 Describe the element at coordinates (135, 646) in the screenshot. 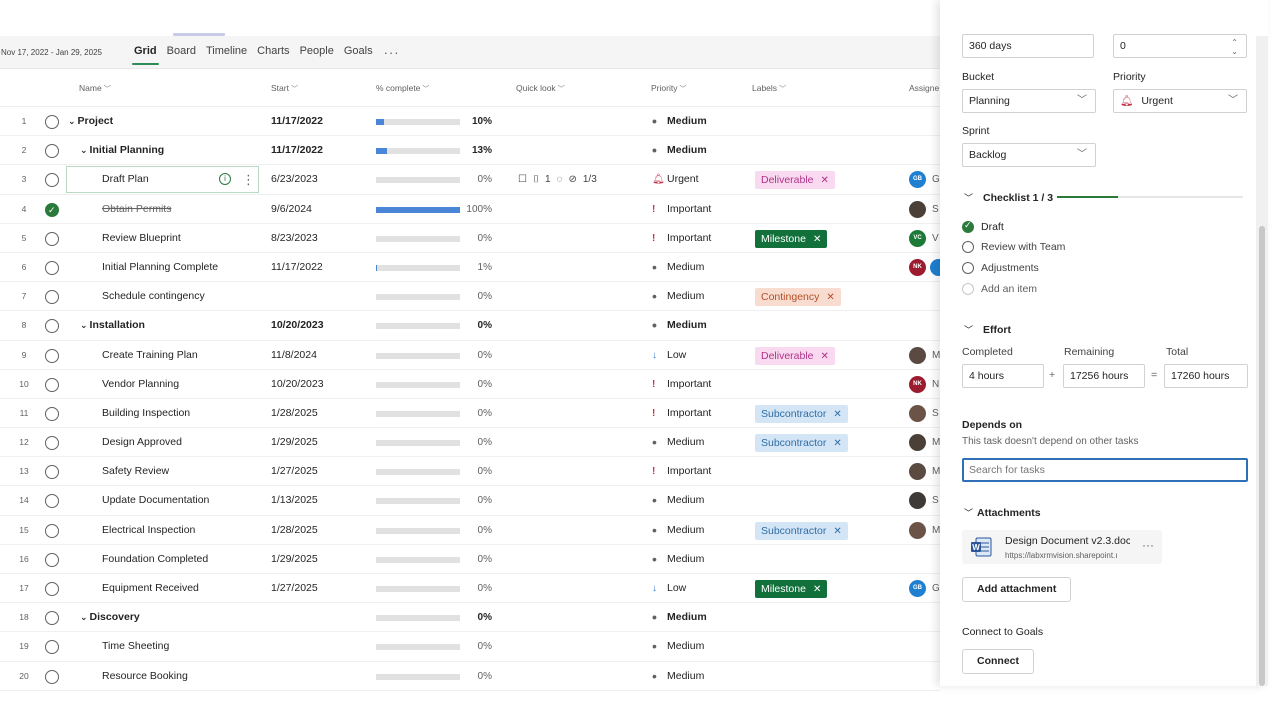

I see `task-name: Time Sheeting` at that location.